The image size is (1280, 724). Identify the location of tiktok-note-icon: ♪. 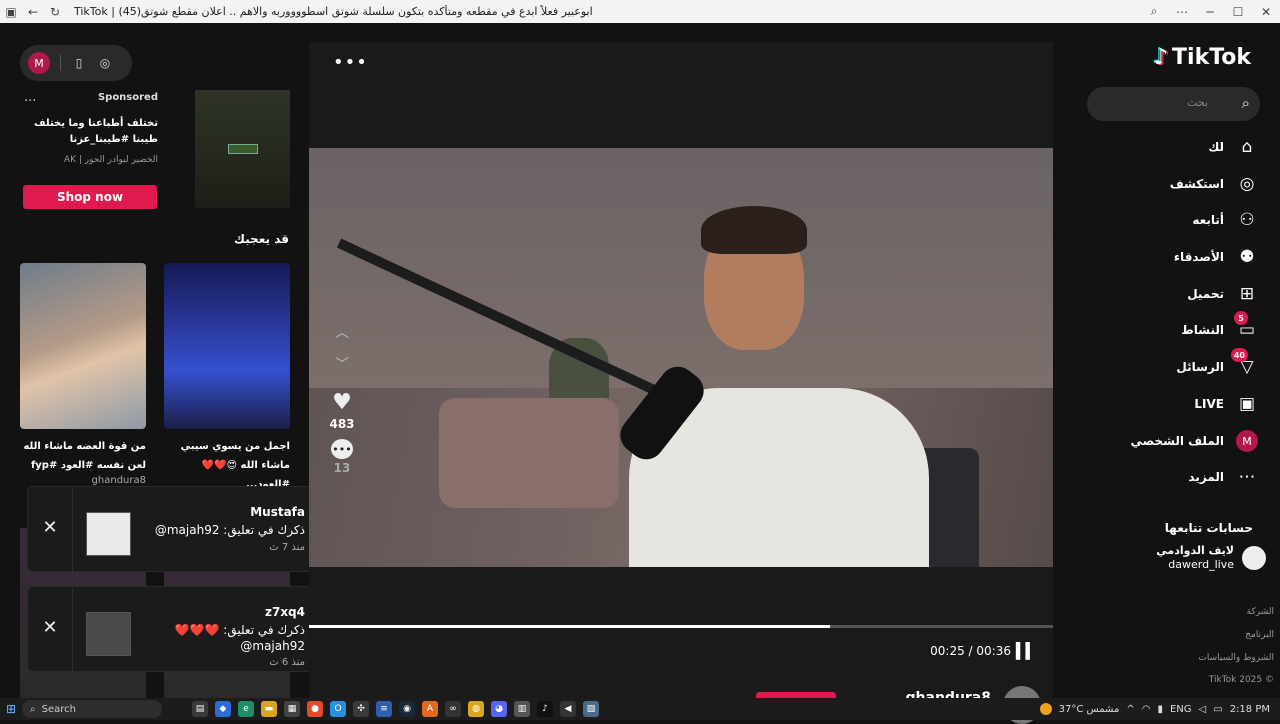
(1161, 57).